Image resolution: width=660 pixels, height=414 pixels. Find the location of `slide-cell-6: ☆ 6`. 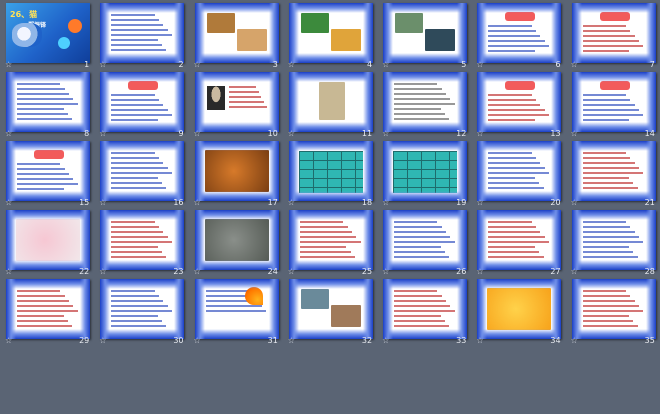

slide-cell-6: ☆ 6 is located at coordinates (518, 34).